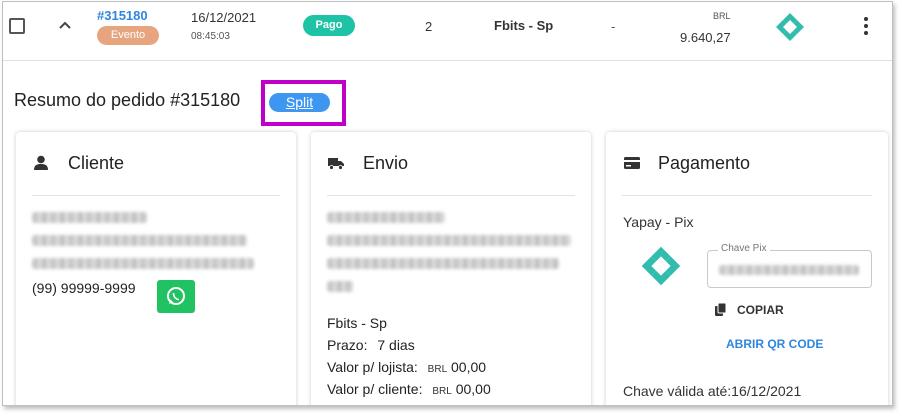 The height and width of the screenshot is (417, 902). I want to click on pix-key-field: Chave Pix, so click(789, 265).